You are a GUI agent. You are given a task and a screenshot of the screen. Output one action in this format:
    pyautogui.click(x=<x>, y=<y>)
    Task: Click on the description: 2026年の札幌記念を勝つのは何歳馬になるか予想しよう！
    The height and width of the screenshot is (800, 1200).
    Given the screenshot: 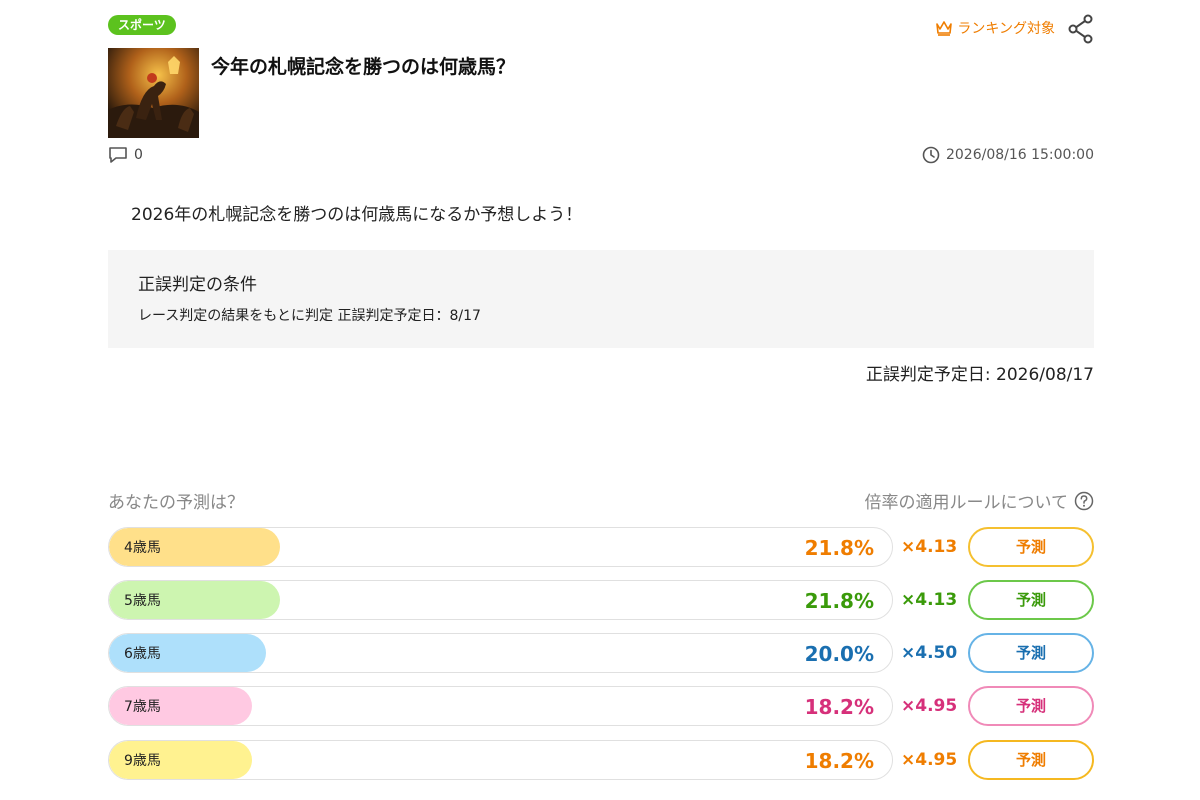 What is the action you would take?
    pyautogui.click(x=357, y=215)
    